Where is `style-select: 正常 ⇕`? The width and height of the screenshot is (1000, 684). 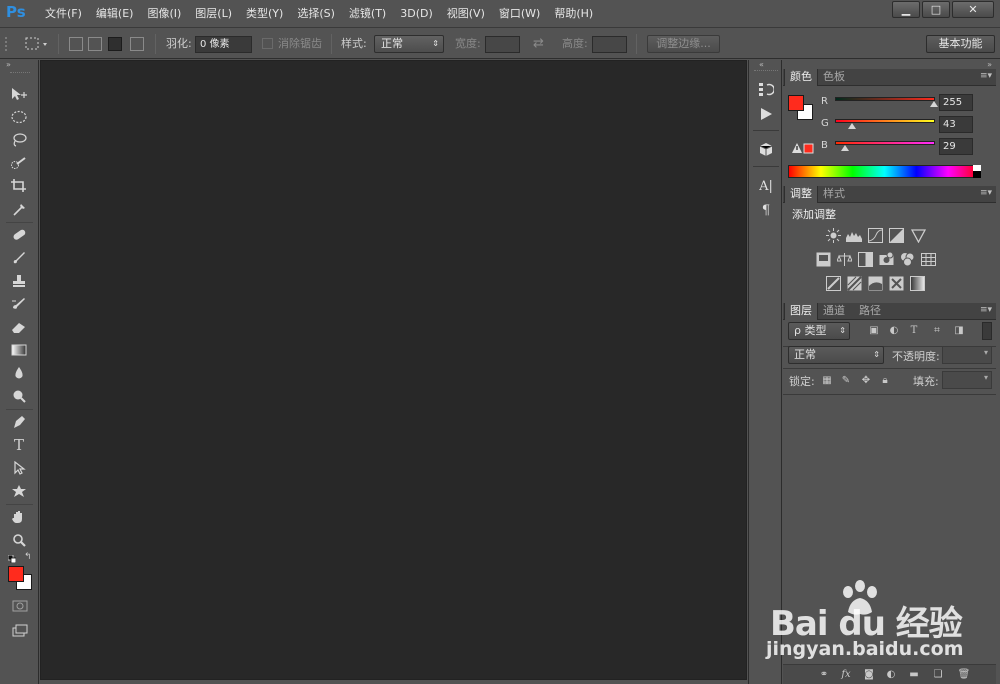 style-select: 正常 ⇕ is located at coordinates (409, 44).